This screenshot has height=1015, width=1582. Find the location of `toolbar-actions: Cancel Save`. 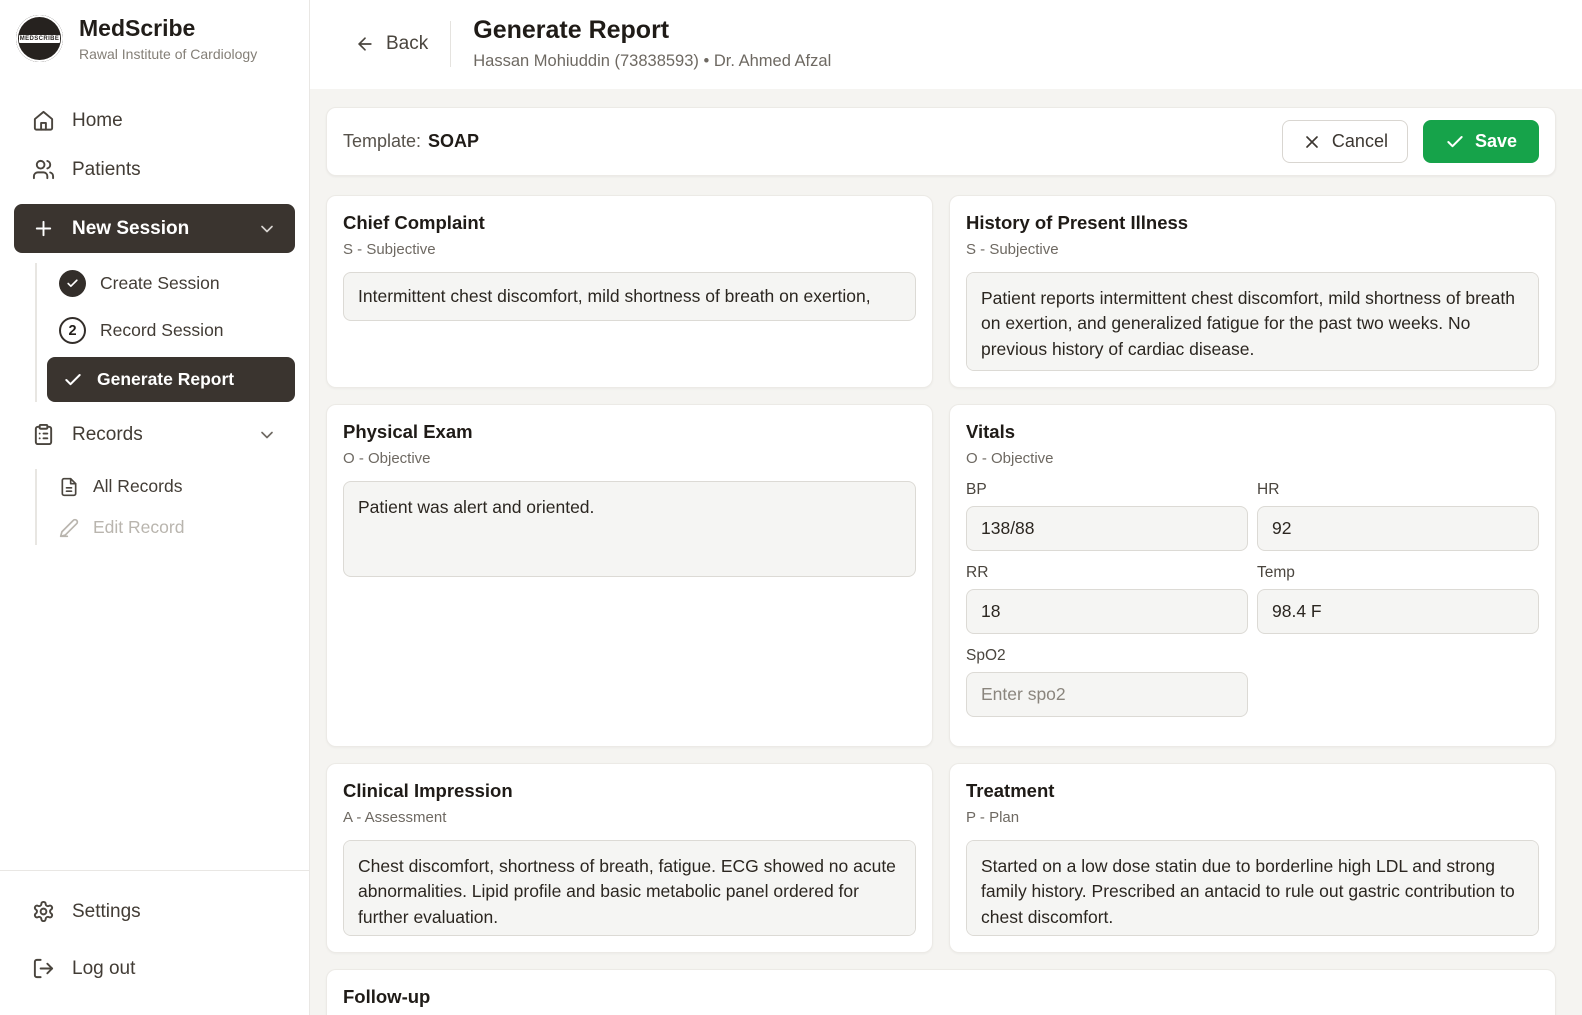

toolbar-actions: Cancel Save is located at coordinates (1410, 141).